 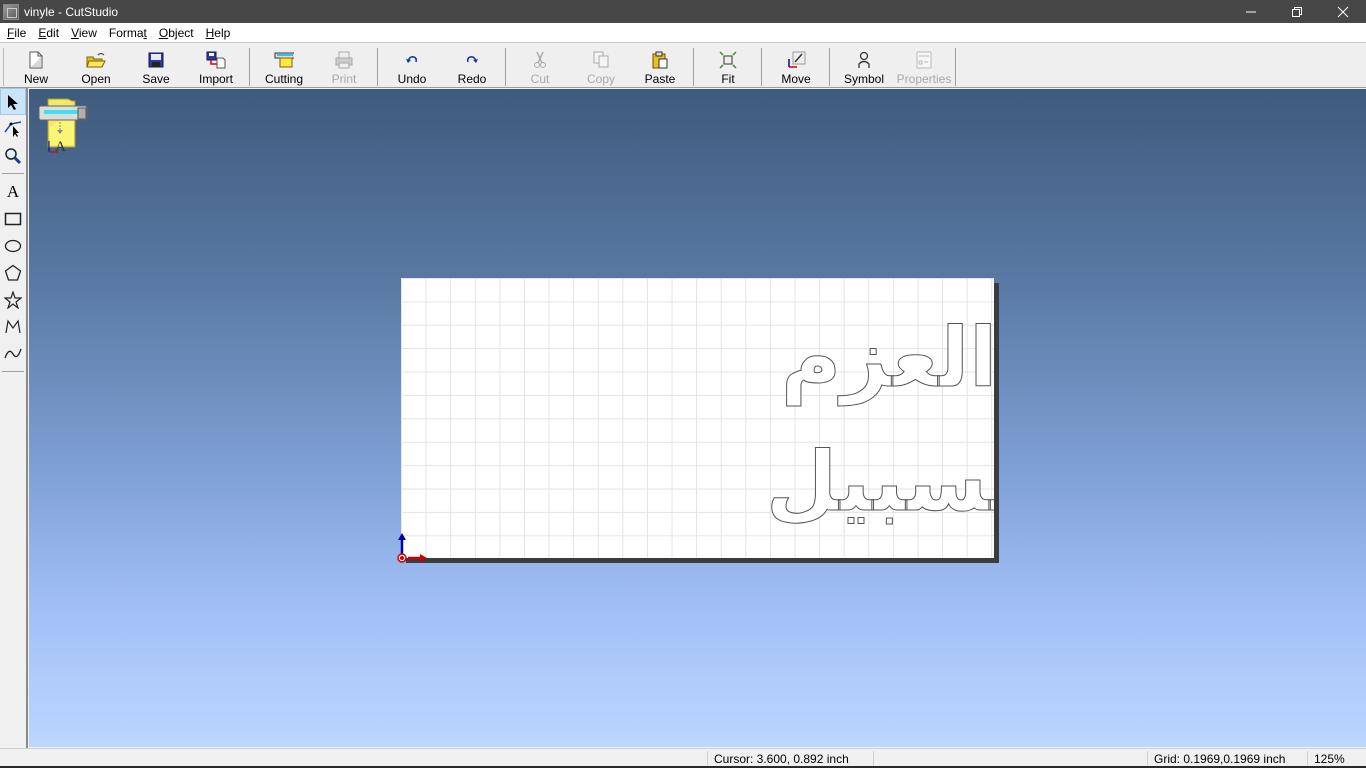 I want to click on cut-button: Cut, so click(x=540, y=68).